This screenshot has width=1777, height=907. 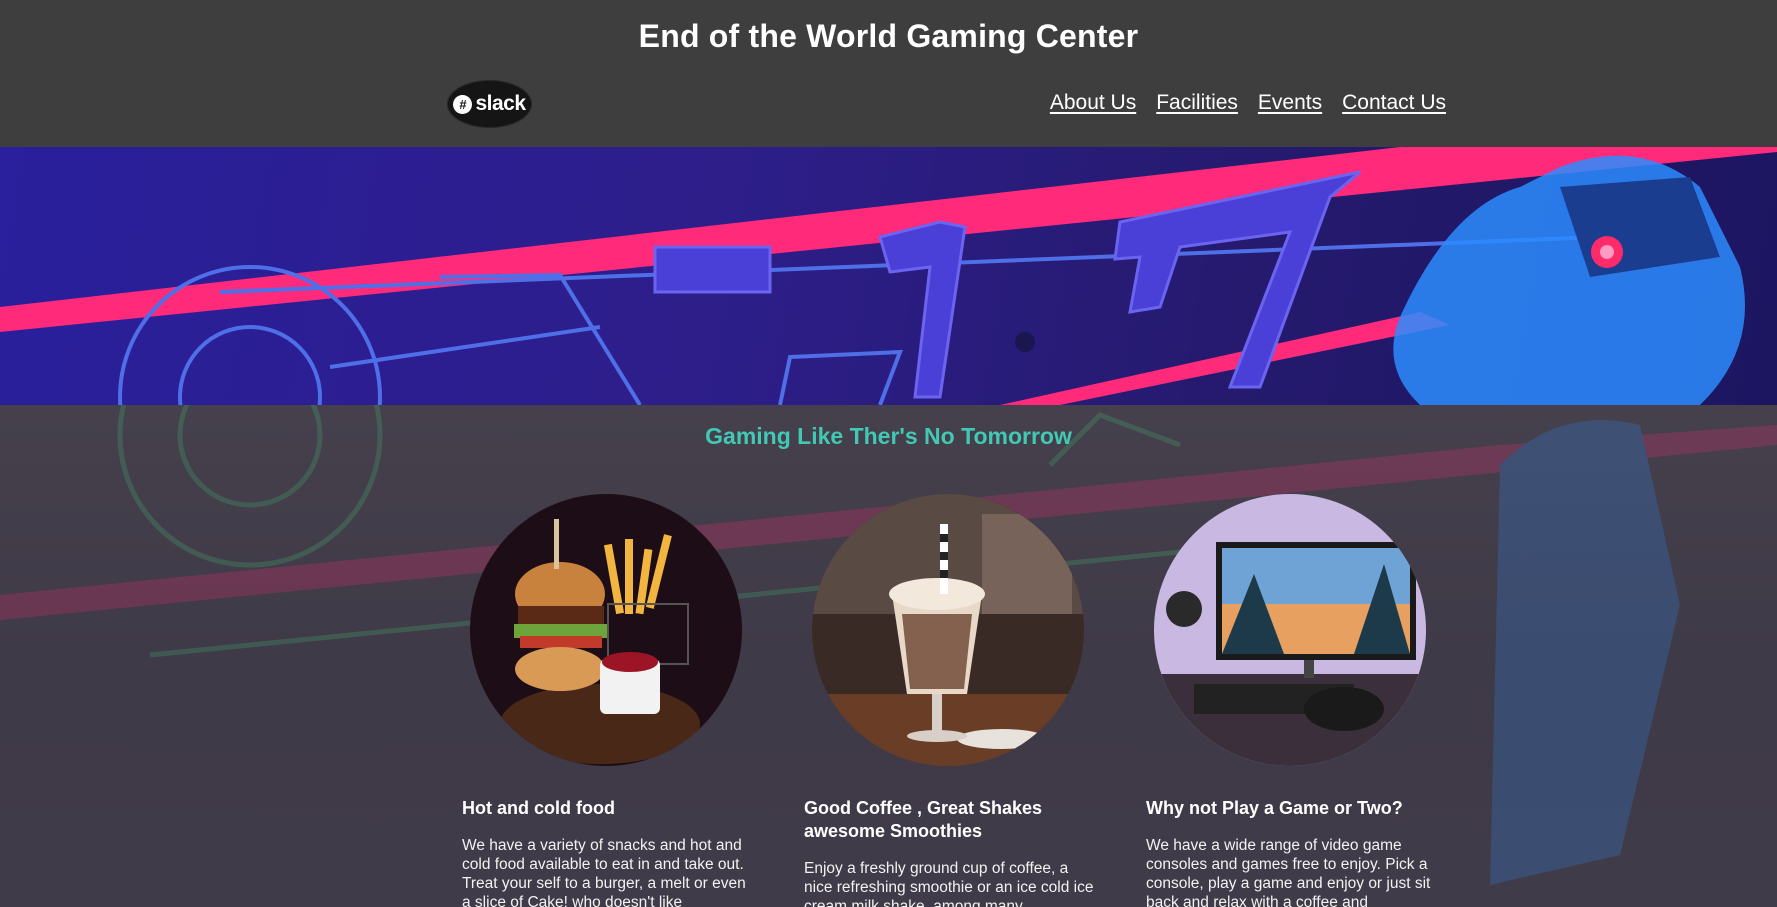 What do you see at coordinates (538, 808) in the screenshot?
I see `card-title: Hot and cold food` at bounding box center [538, 808].